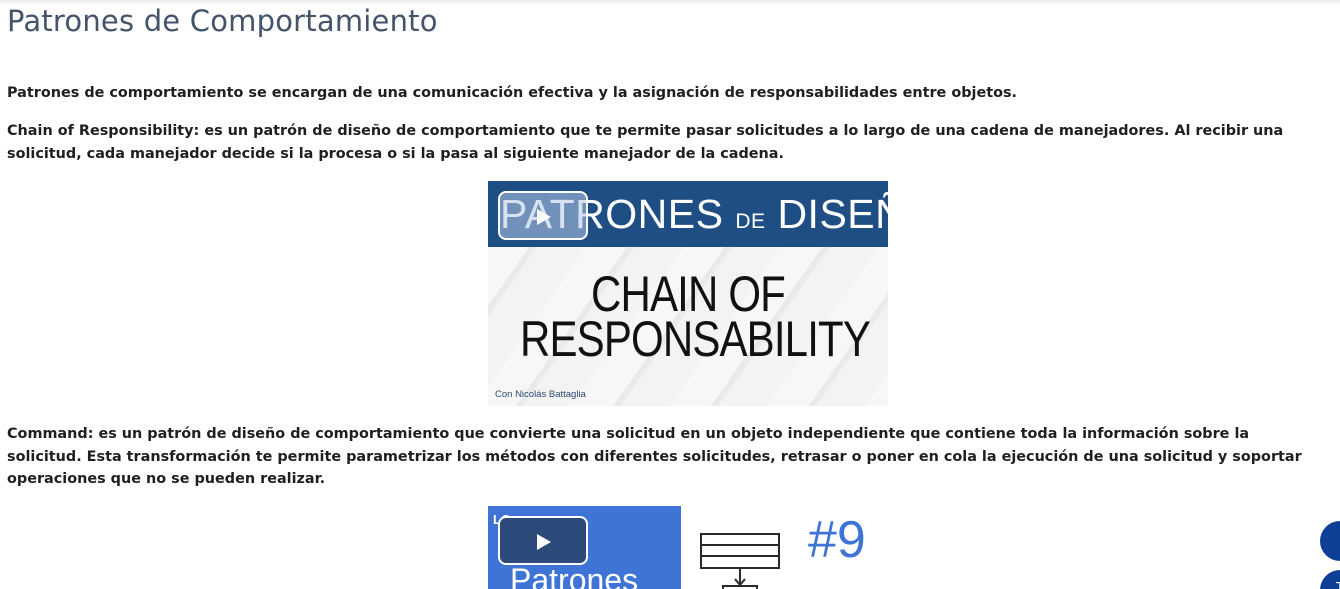 This screenshot has height=589, width=1340. I want to click on page-title: Patrones de Comportamiento, so click(222, 21).